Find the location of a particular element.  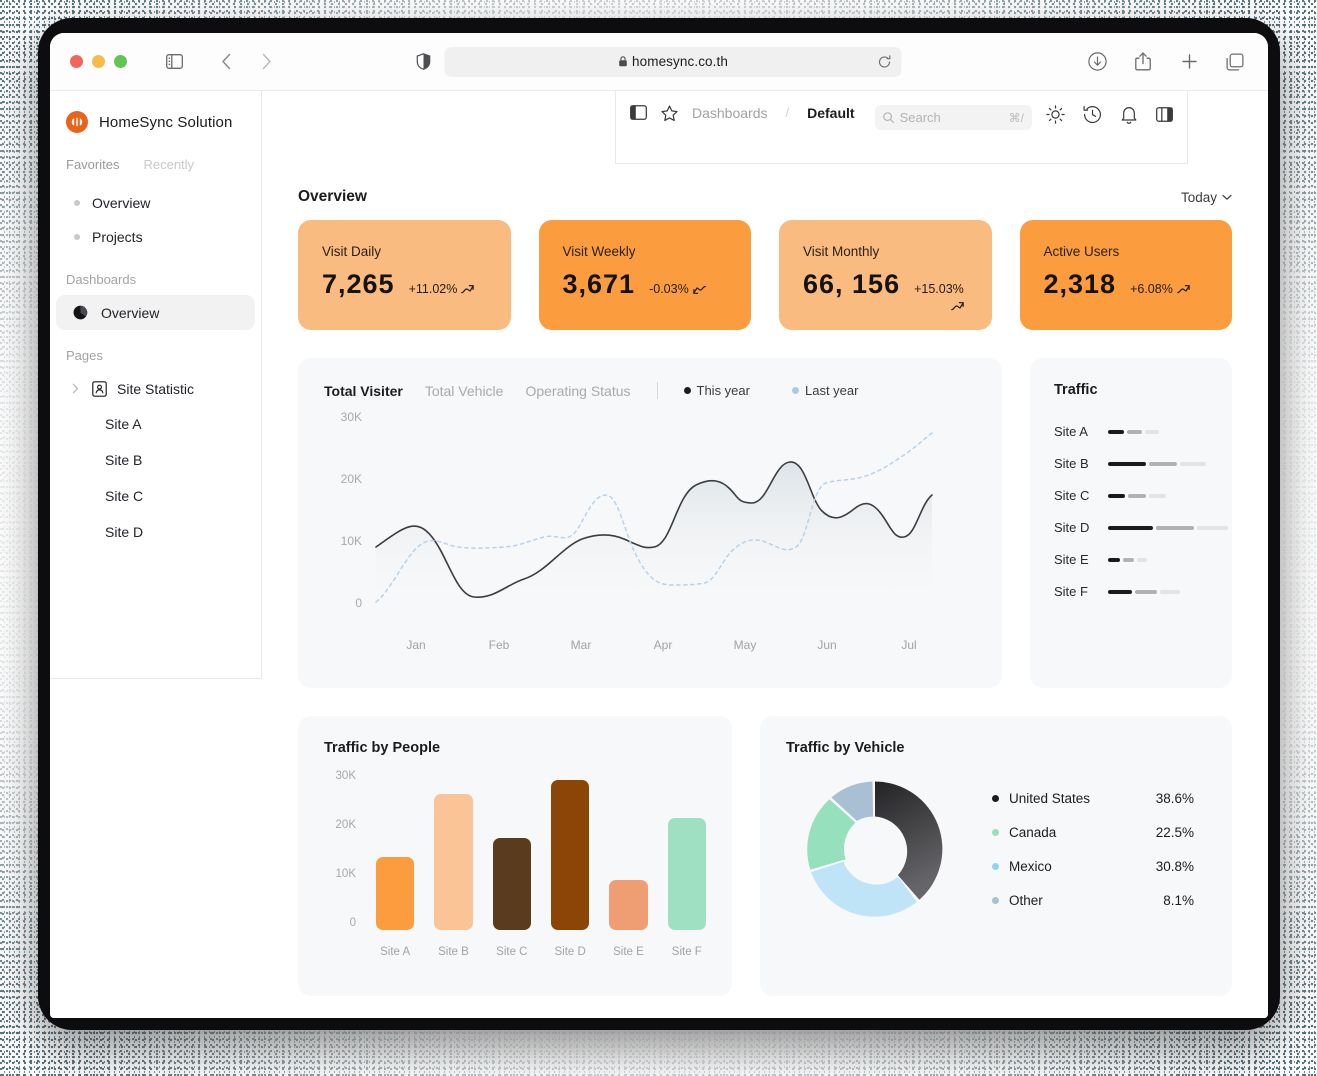

y-tick-label: 10K is located at coordinates (345, 874).